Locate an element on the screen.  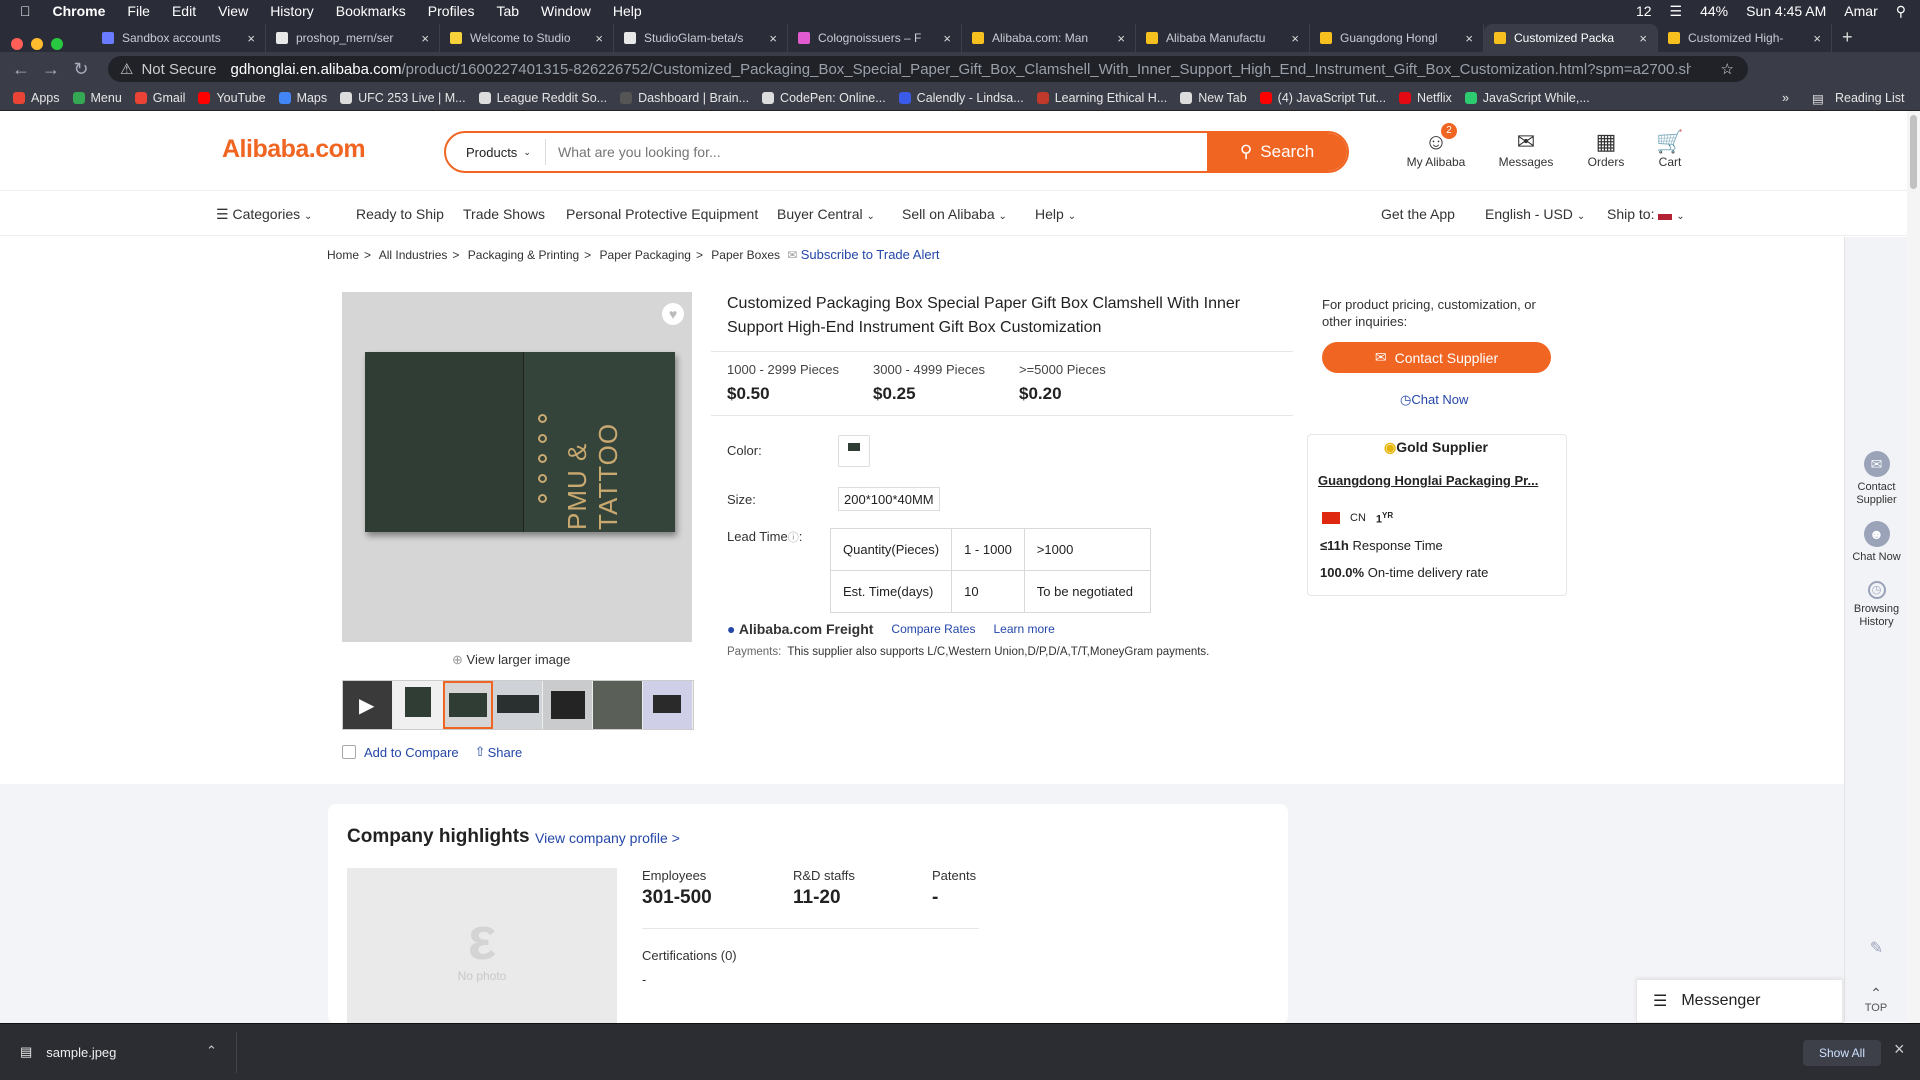
reading-list-icon: ▤ is located at coordinates (1818, 98).